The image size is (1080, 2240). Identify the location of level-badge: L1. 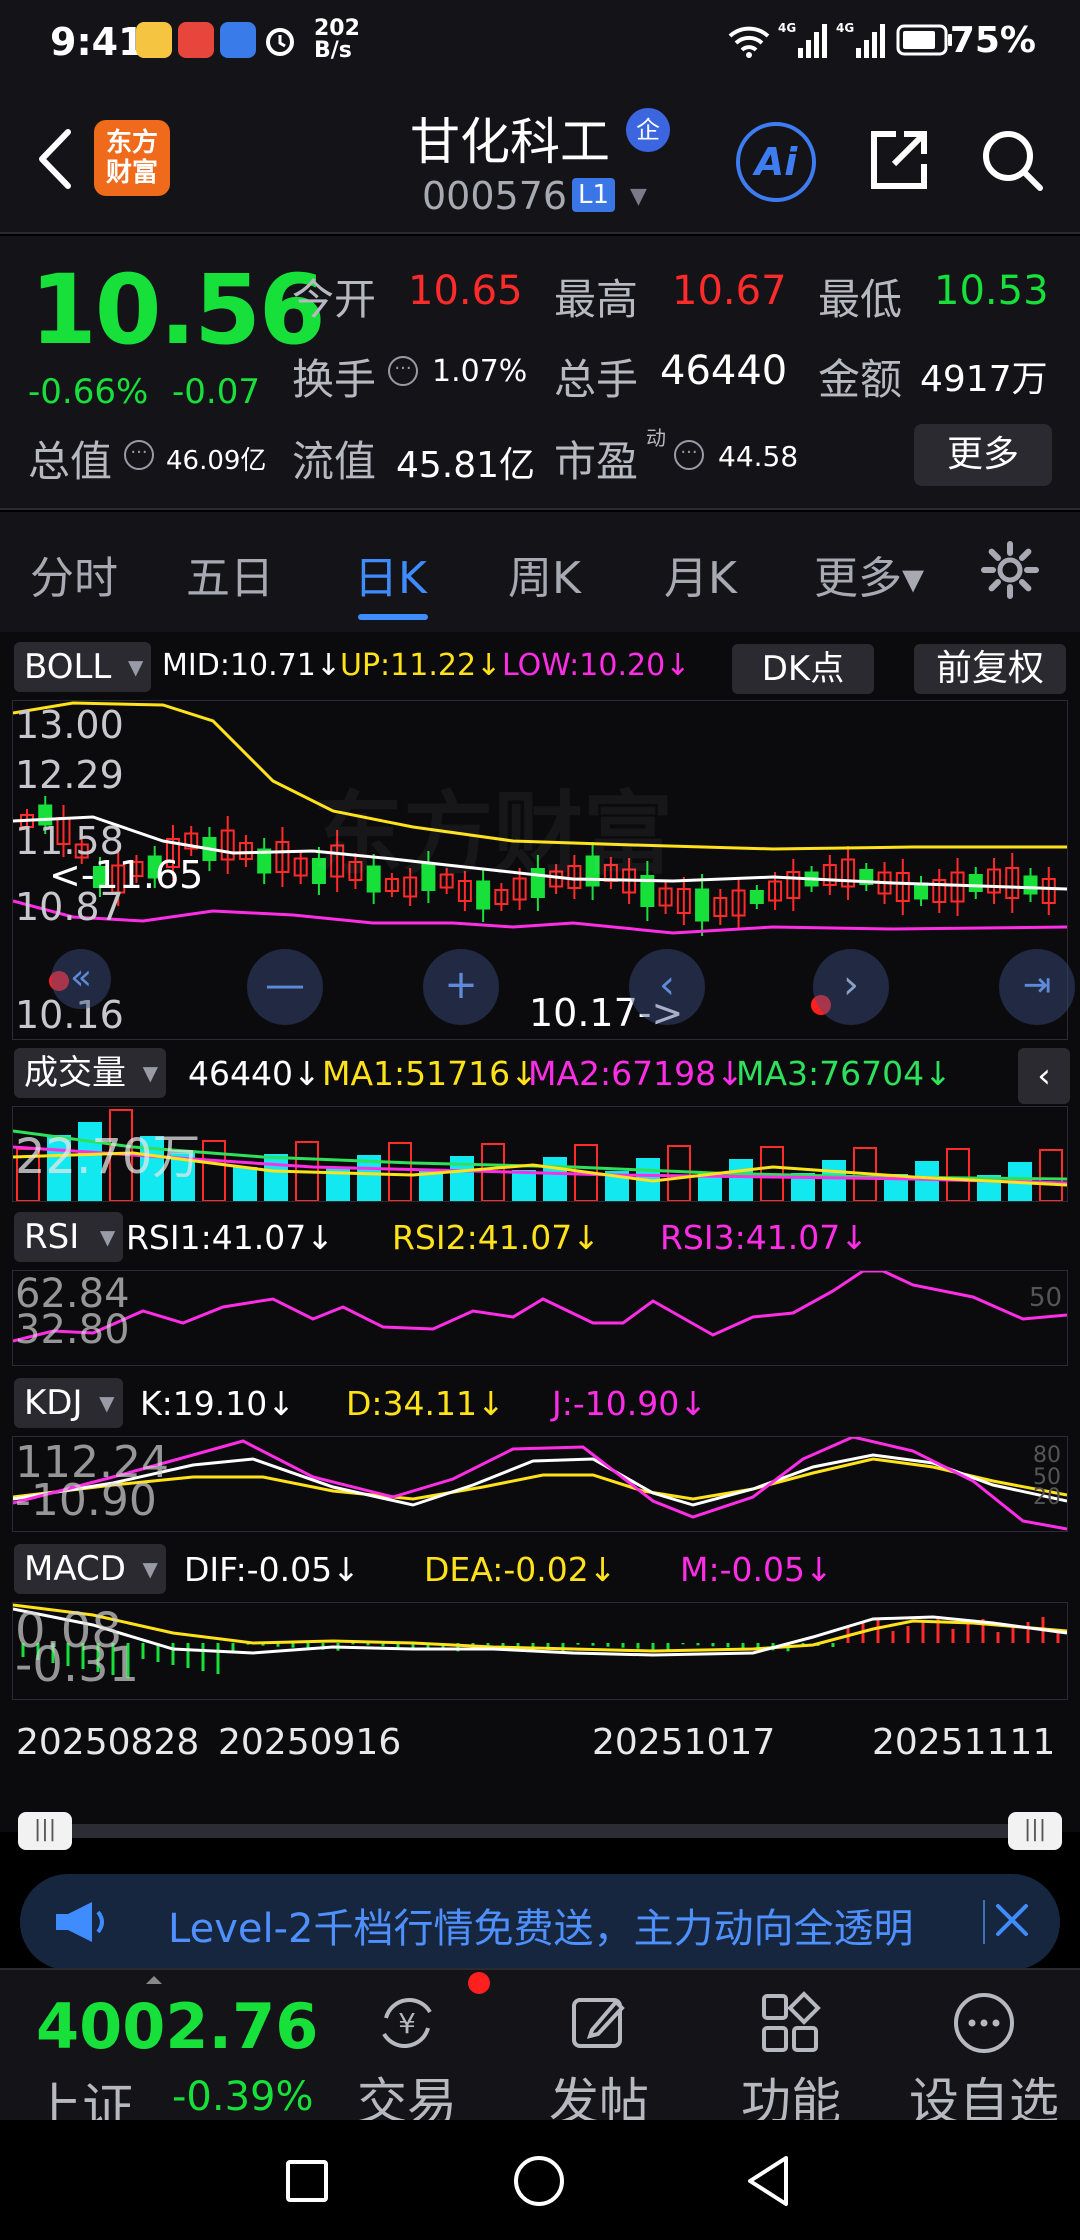
(594, 195).